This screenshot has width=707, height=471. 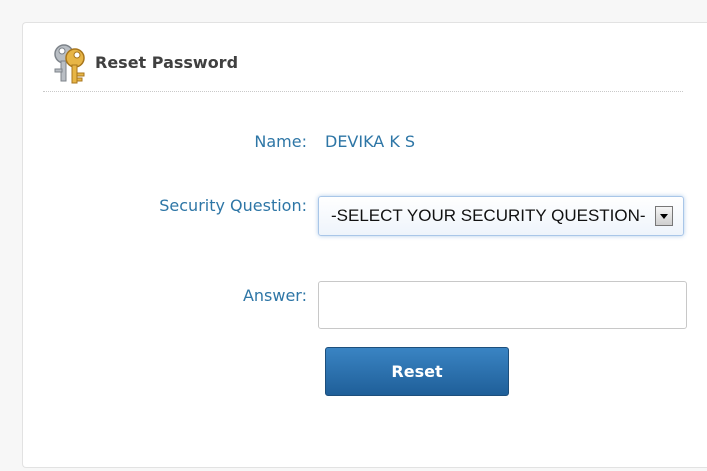 I want to click on security-question-select: -SELECT YOUR SECURITY QUESTION-, so click(x=501, y=216).